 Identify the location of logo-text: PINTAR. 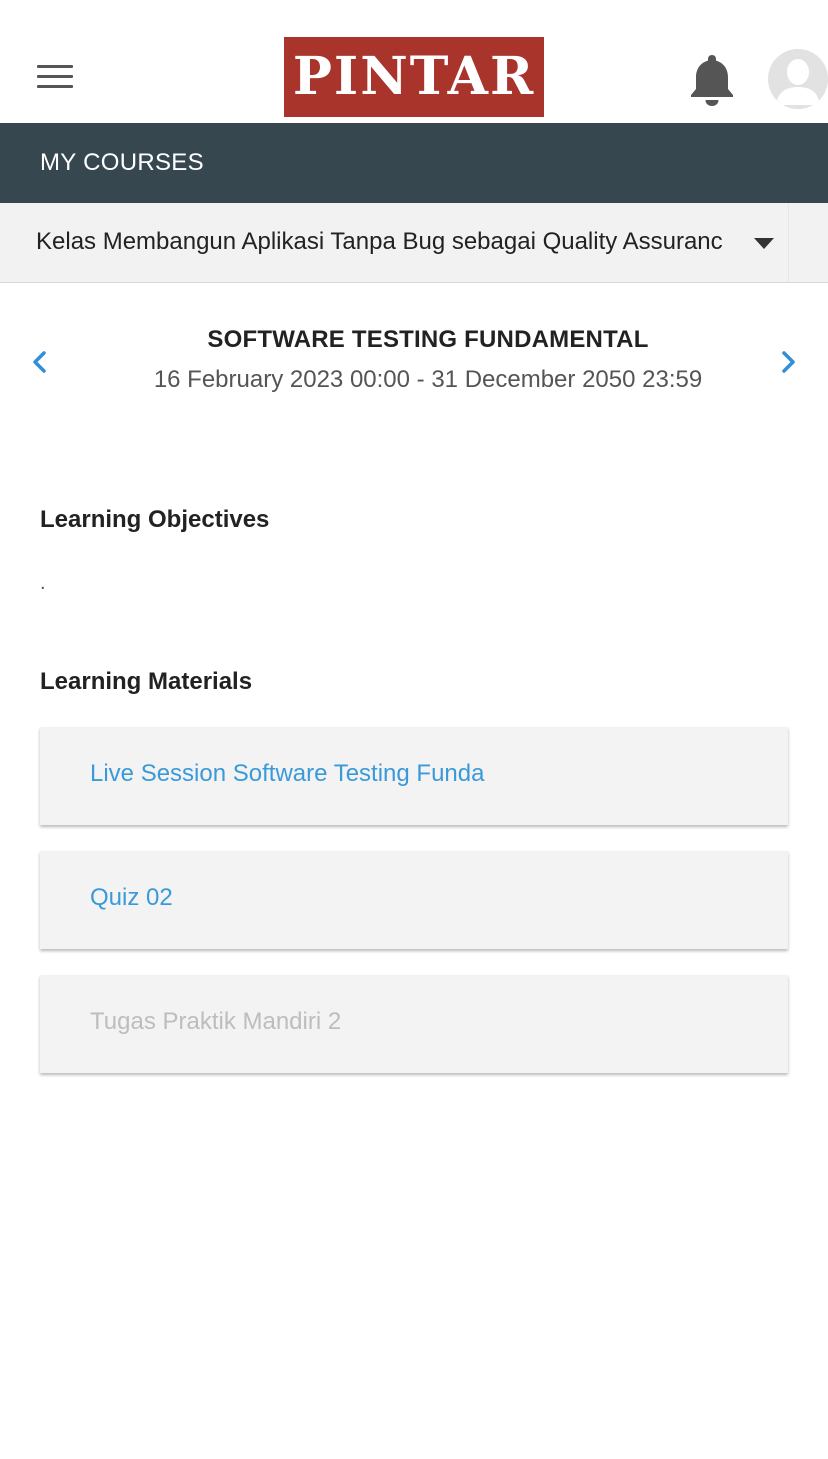
(414, 76).